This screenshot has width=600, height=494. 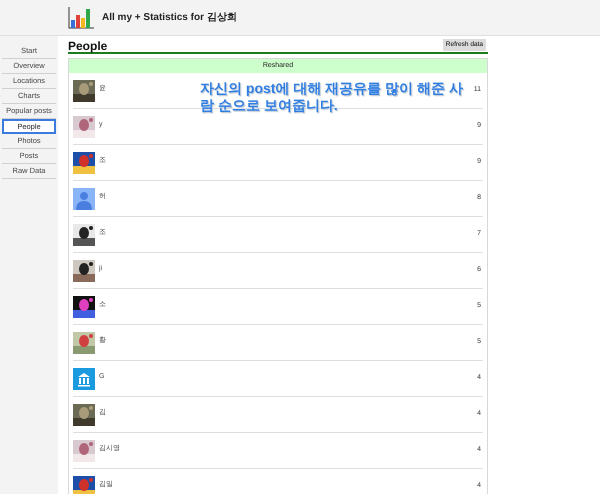 What do you see at coordinates (81, 17) in the screenshot?
I see `bar-chart-logo` at bounding box center [81, 17].